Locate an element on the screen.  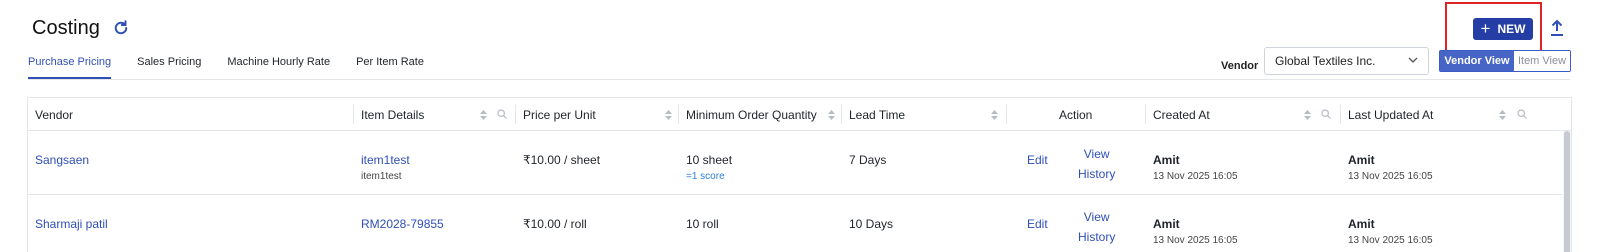
scrollbar-thumb is located at coordinates (1567, 191).